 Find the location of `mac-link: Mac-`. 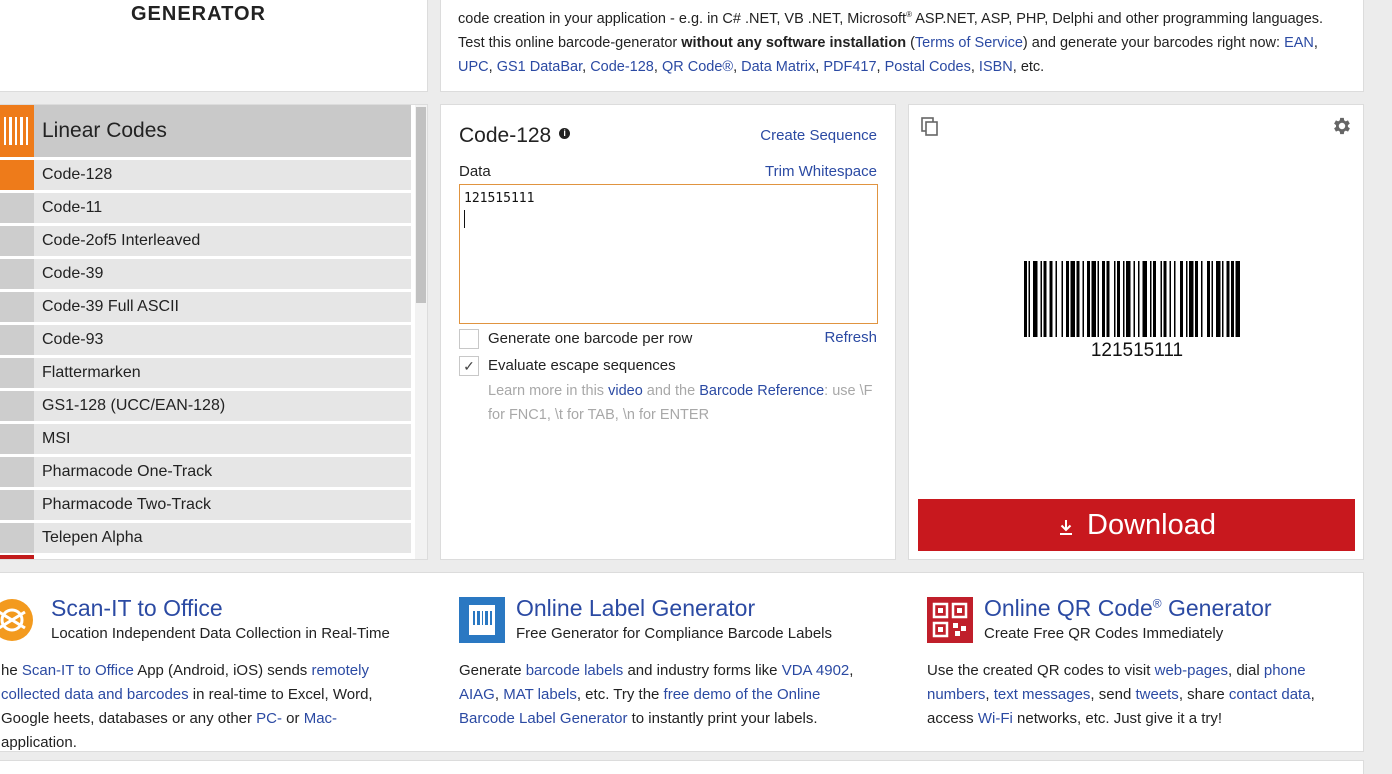

mac-link: Mac- is located at coordinates (320, 718).